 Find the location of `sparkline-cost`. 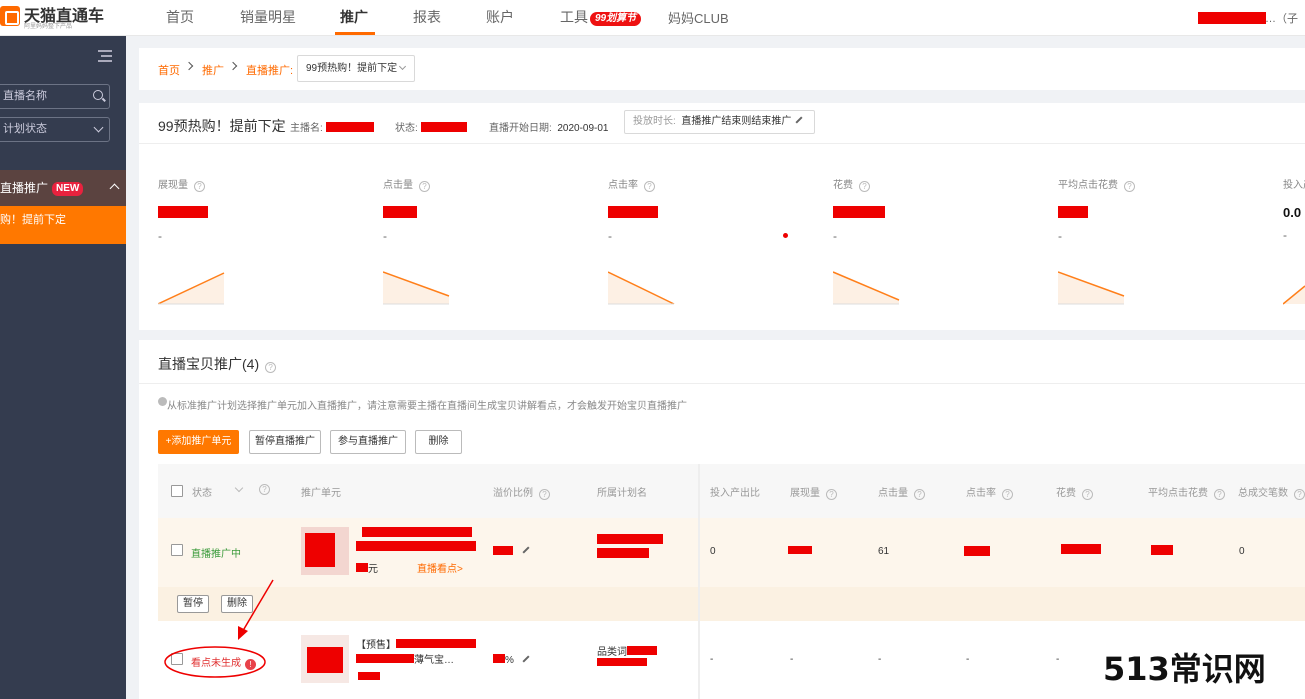

sparkline-cost is located at coordinates (866, 288).